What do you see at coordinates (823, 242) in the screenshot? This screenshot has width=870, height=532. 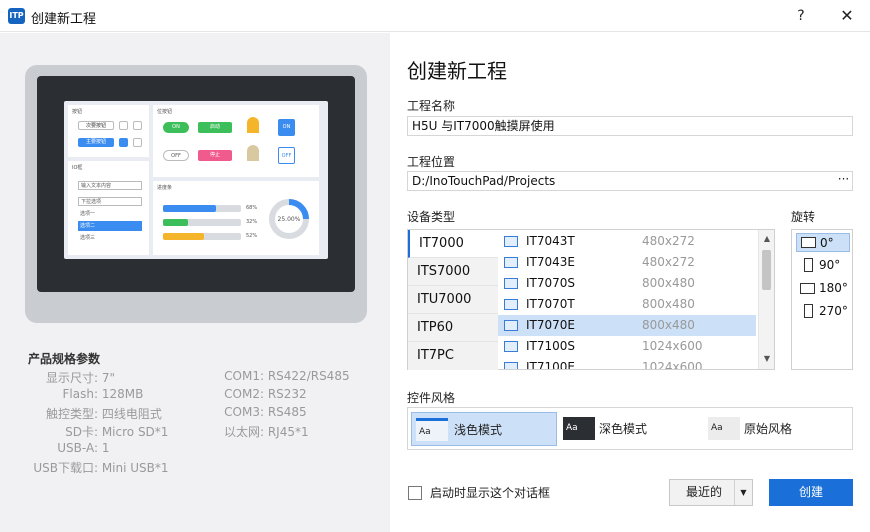 I see `rotation-0: 0°` at bounding box center [823, 242].